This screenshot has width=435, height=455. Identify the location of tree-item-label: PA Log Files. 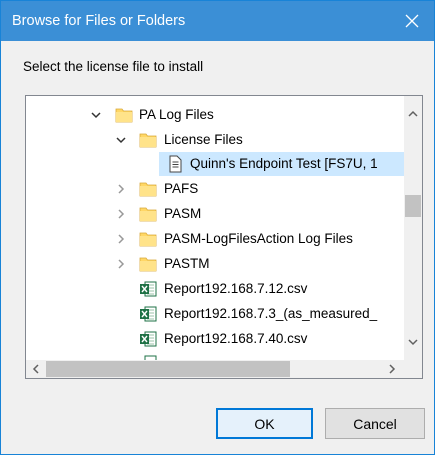
(176, 114).